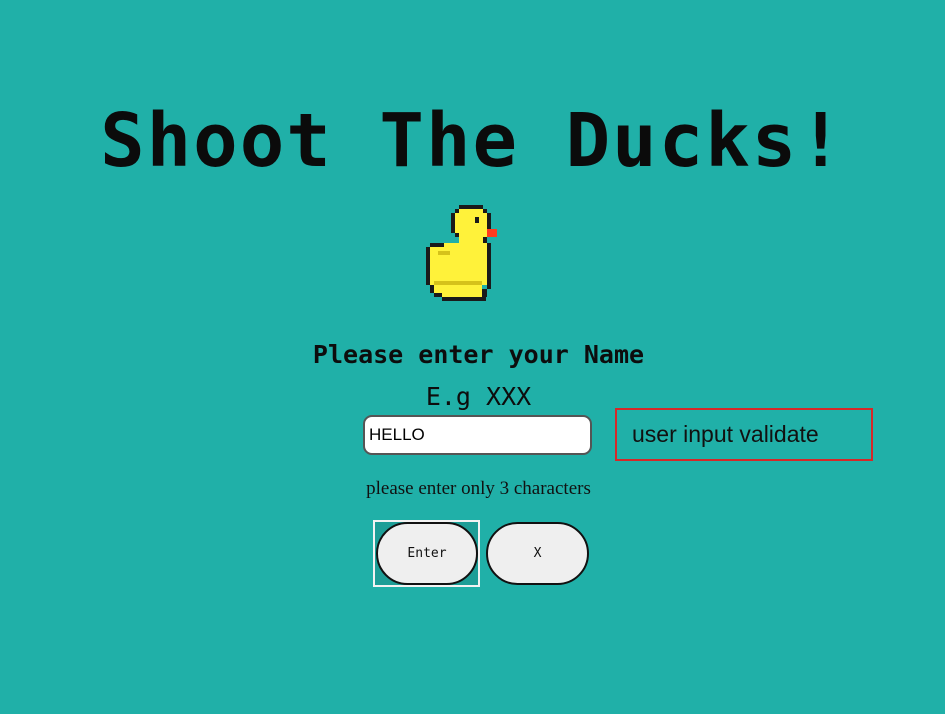 The height and width of the screenshot is (714, 945). Describe the element at coordinates (537, 553) in the screenshot. I see `close-button: X` at that location.